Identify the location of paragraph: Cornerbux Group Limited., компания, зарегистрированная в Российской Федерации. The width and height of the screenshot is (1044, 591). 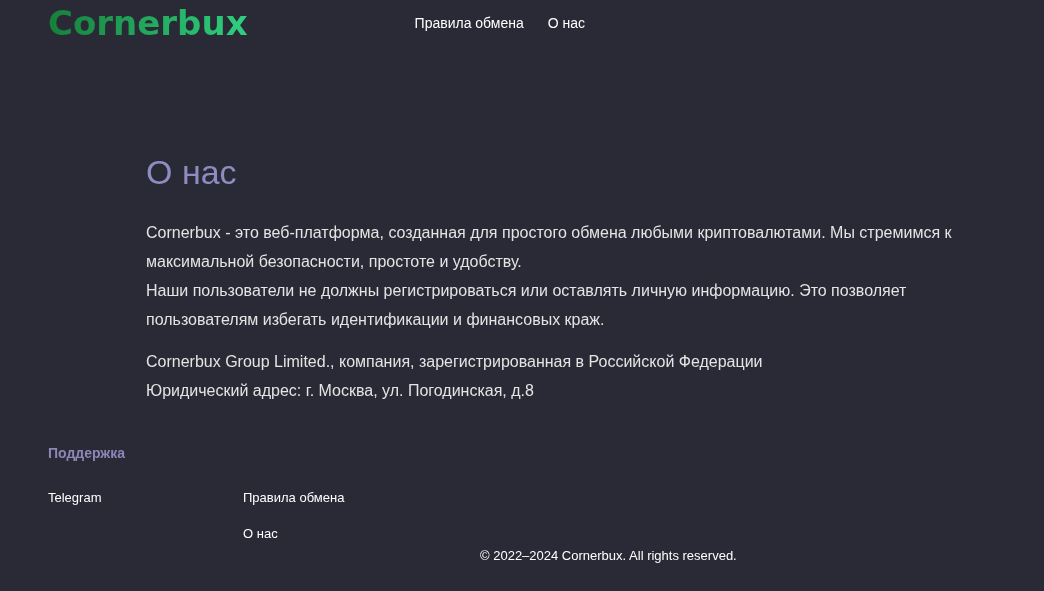
(455, 362).